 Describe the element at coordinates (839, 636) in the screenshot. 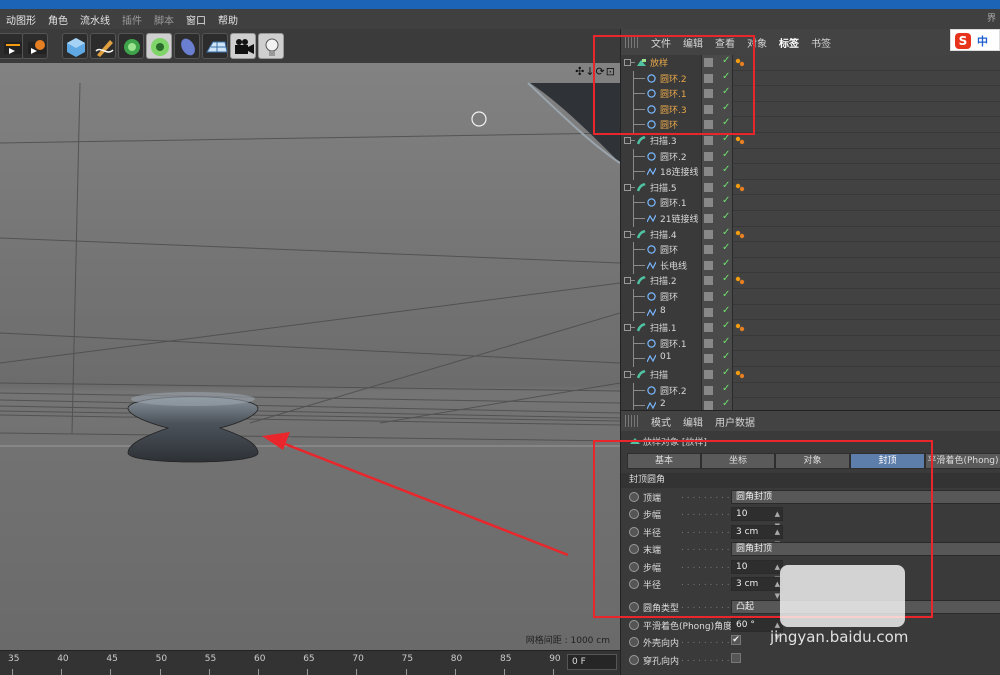

I see `watermark-text: jingyan.baidu.com` at that location.